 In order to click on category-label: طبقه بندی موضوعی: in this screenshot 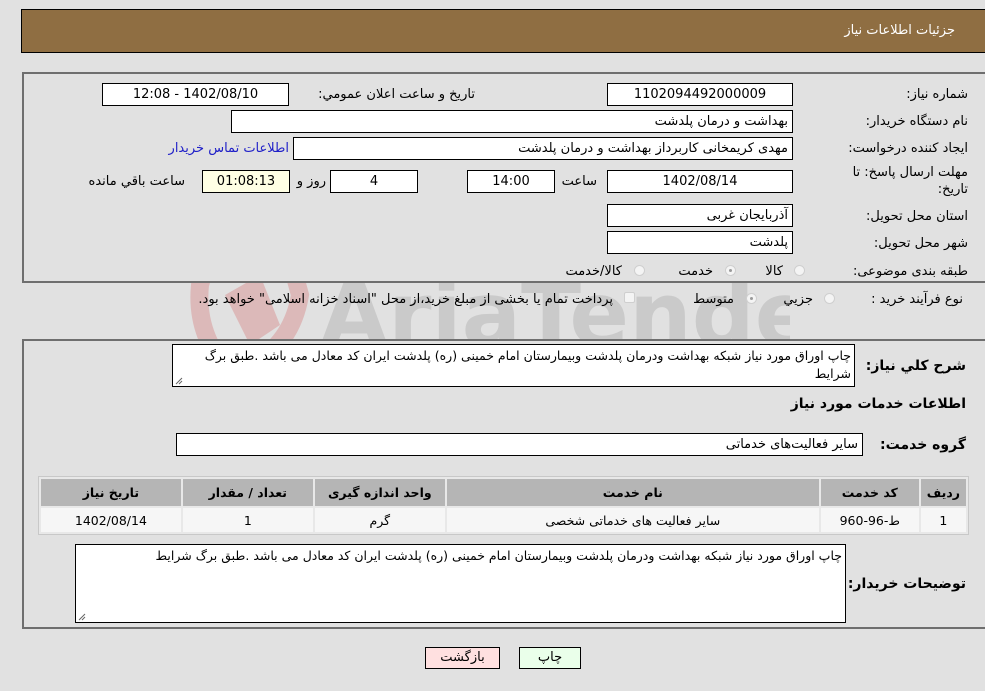, I will do `click(910, 271)`.